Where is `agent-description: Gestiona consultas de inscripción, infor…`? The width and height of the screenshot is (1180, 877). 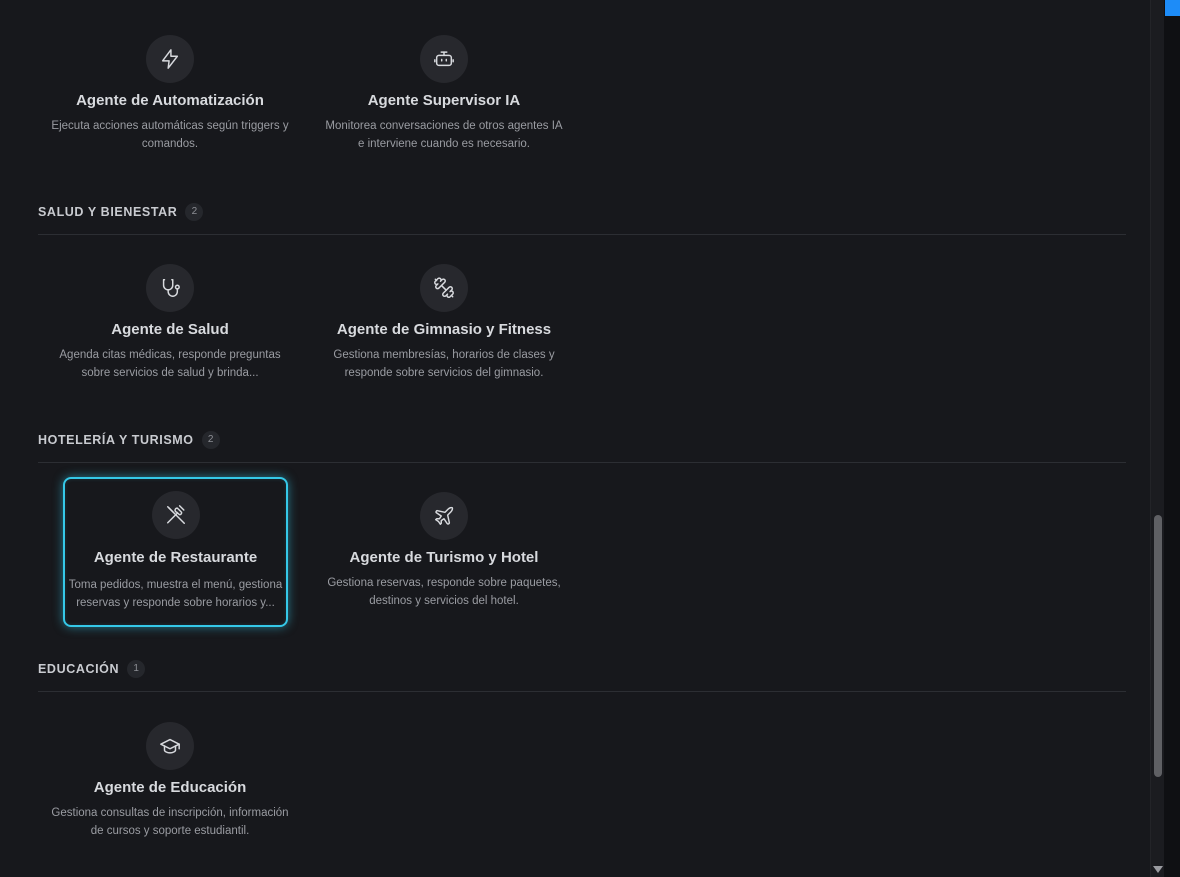
agent-description: Gestiona consultas de inscripción, infor… is located at coordinates (170, 822).